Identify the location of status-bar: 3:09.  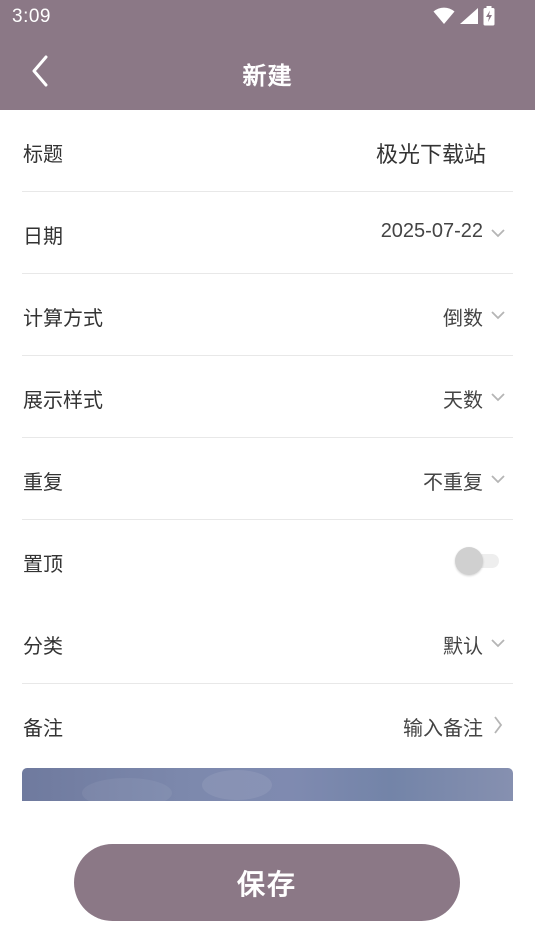
(267, 18).